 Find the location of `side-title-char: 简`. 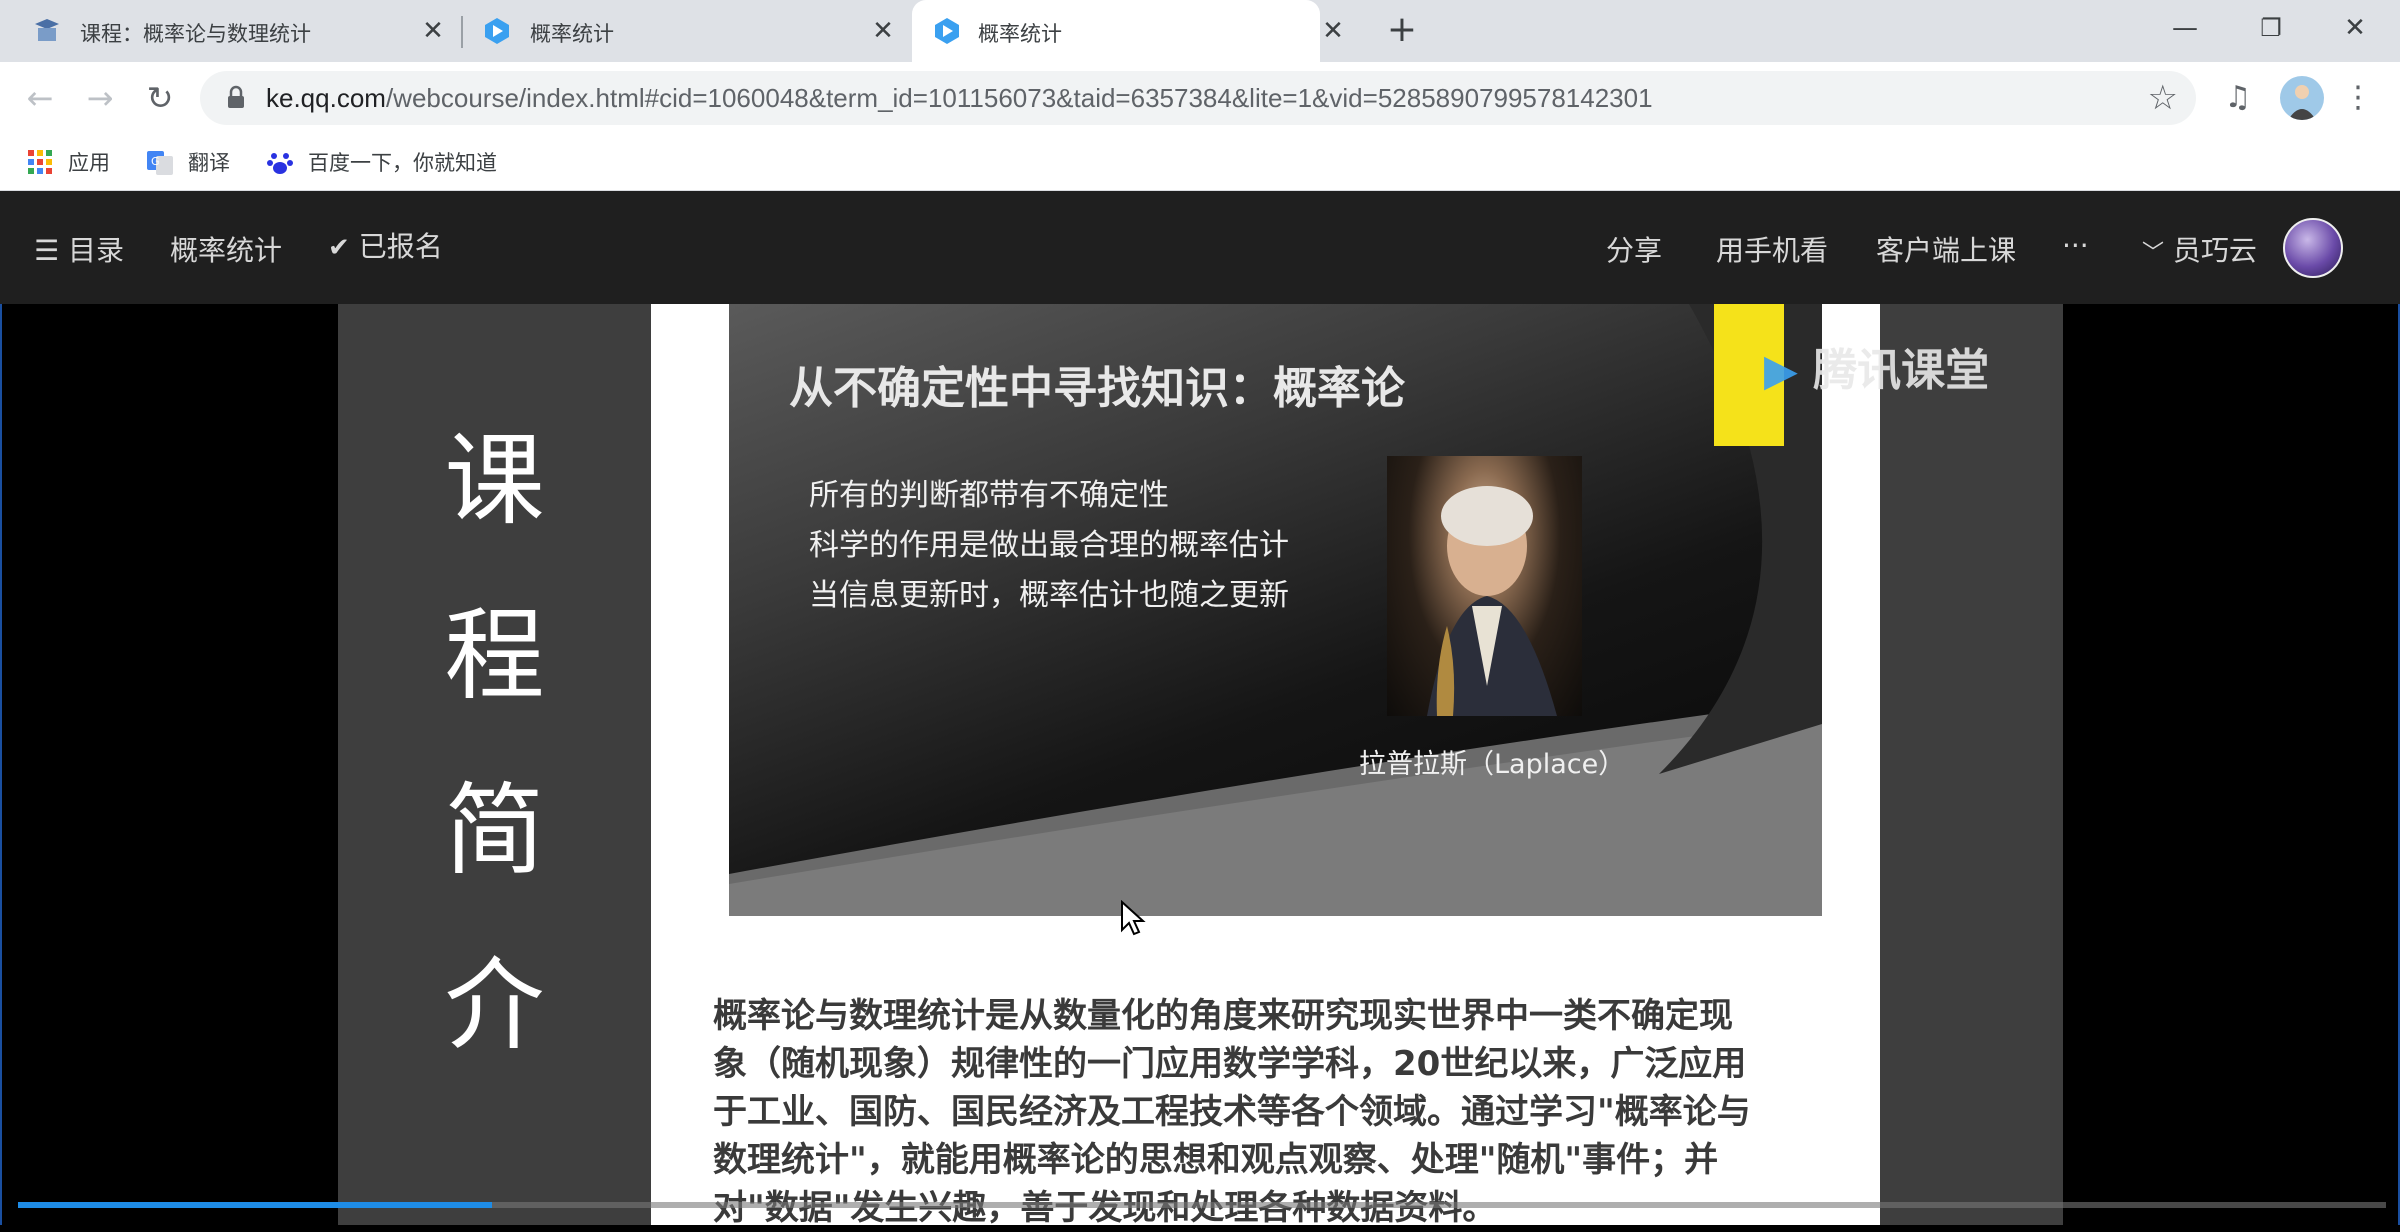

side-title-char: 简 is located at coordinates (494, 830).